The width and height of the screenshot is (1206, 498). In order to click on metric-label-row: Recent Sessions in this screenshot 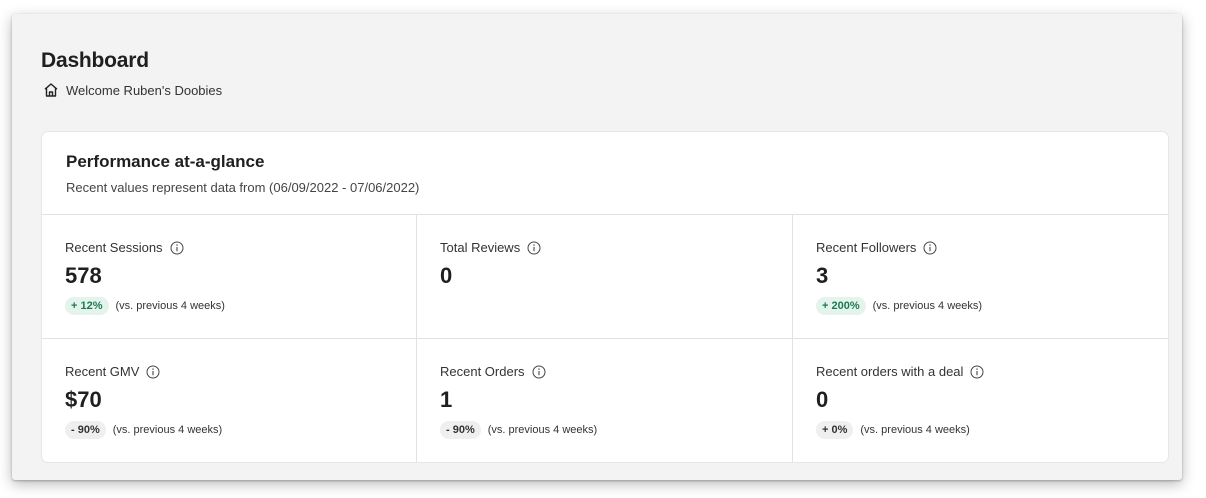, I will do `click(124, 247)`.